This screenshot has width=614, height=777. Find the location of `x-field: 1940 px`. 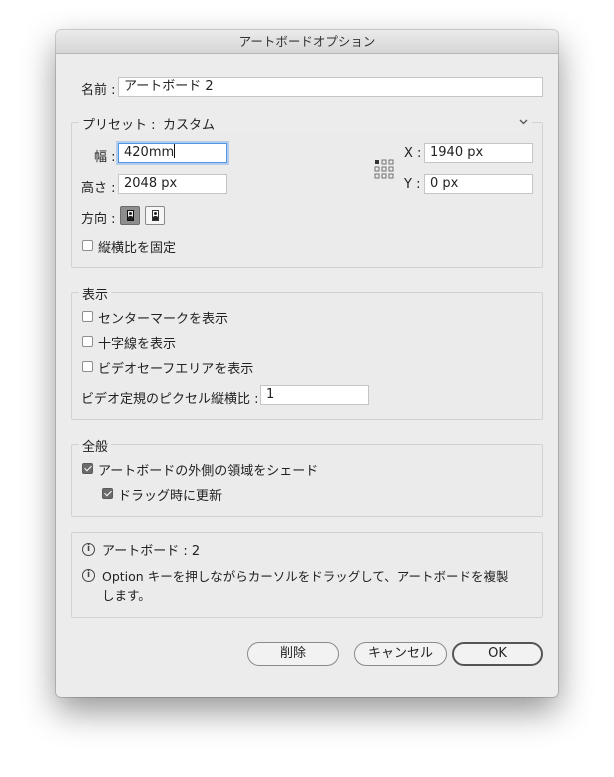

x-field: 1940 px is located at coordinates (478, 153).